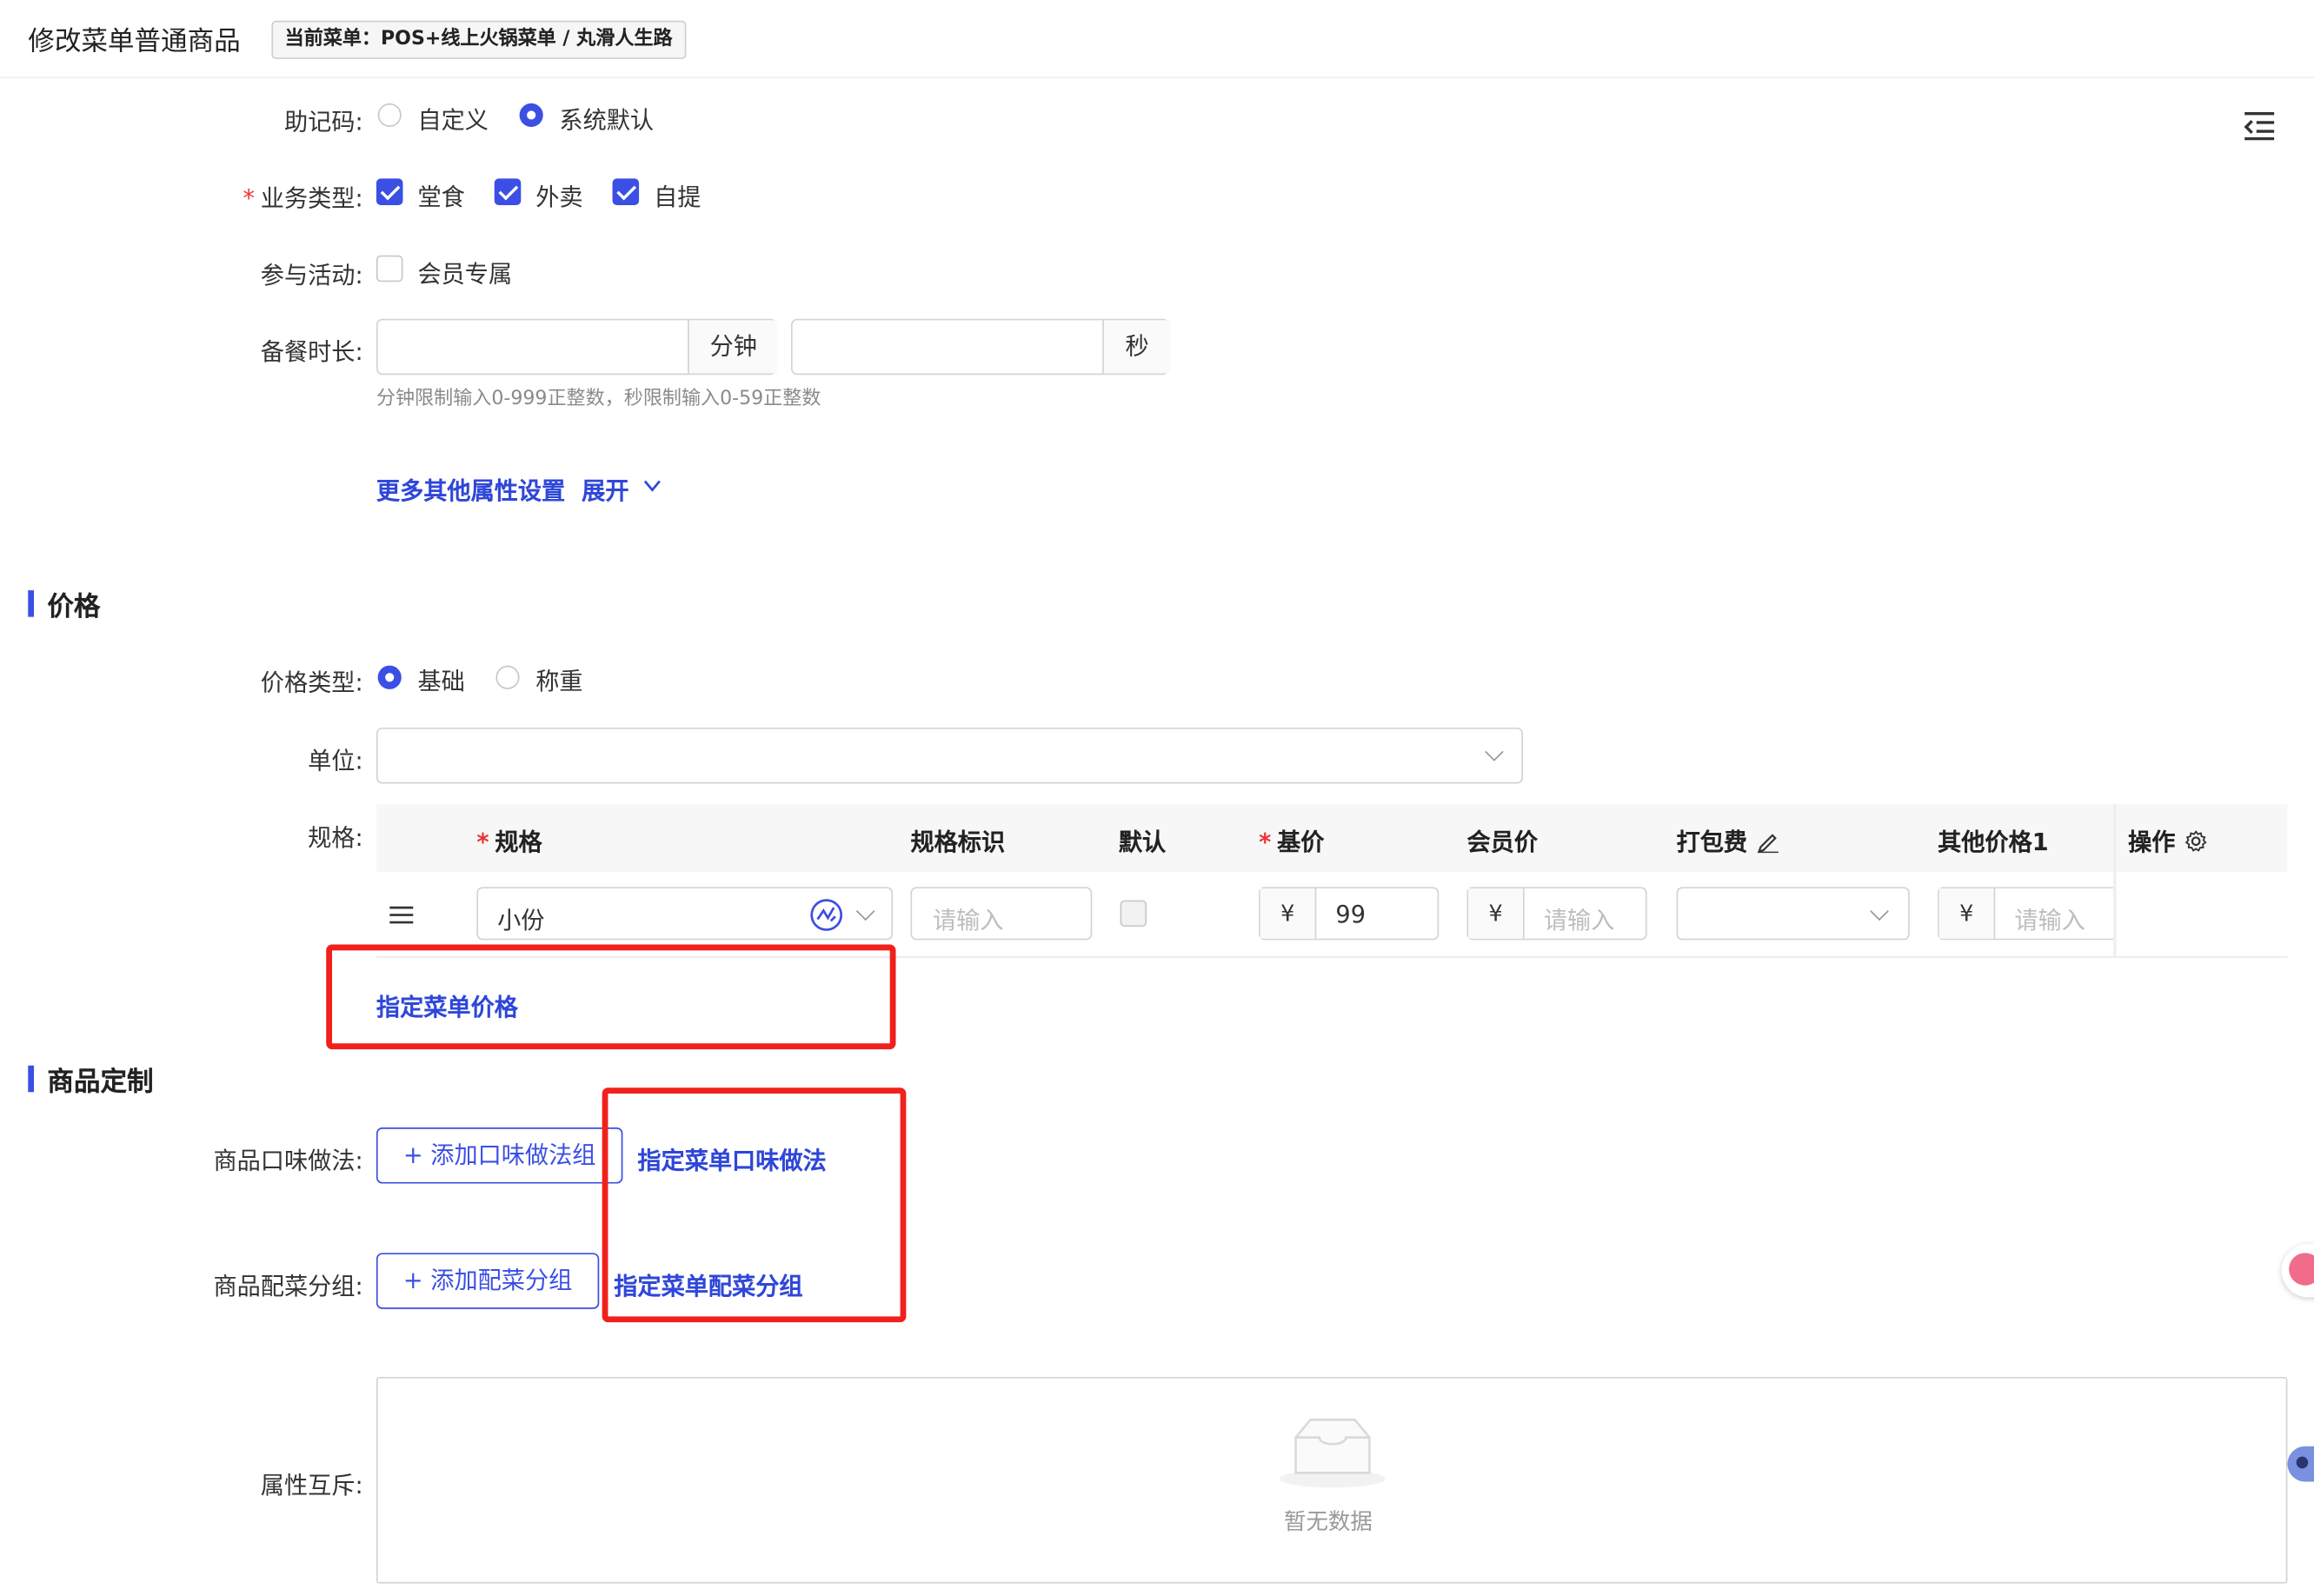 Image resolution: width=2314 pixels, height=1596 pixels. Describe the element at coordinates (558, 195) in the screenshot. I see `delivery-label: 外卖` at that location.